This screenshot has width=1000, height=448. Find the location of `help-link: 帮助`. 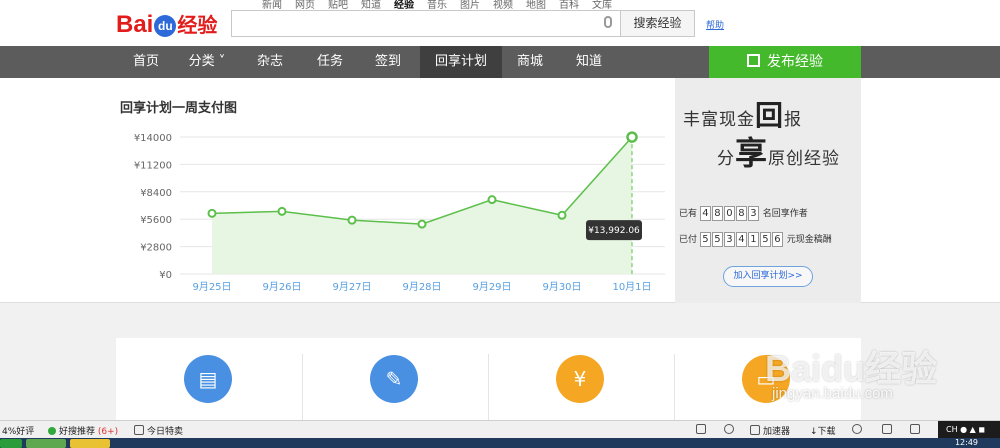

help-link: 帮助 is located at coordinates (715, 24).